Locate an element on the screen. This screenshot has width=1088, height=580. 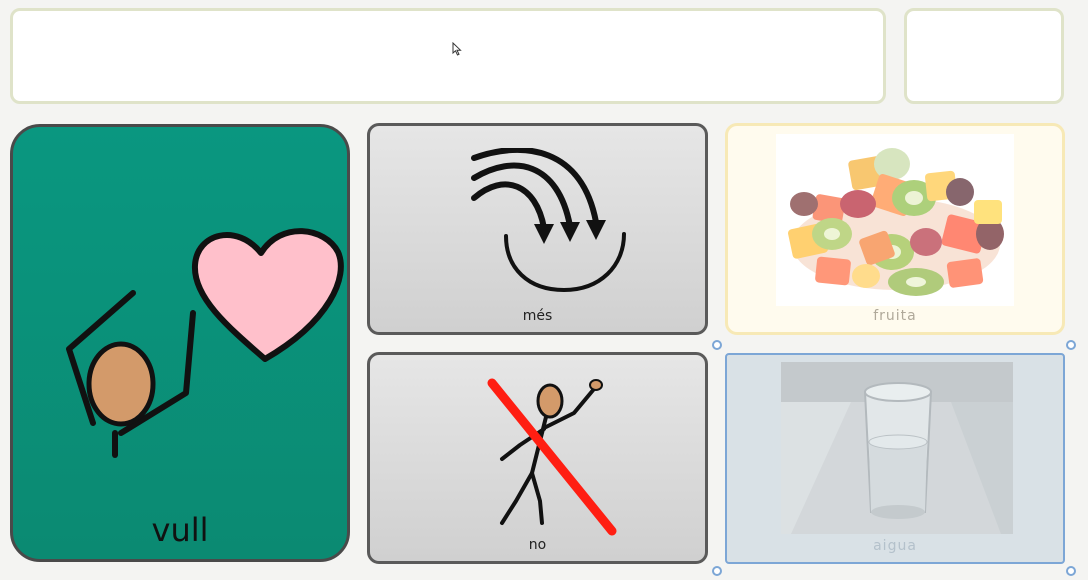
selection-handle-bottom-left is located at coordinates (717, 571).